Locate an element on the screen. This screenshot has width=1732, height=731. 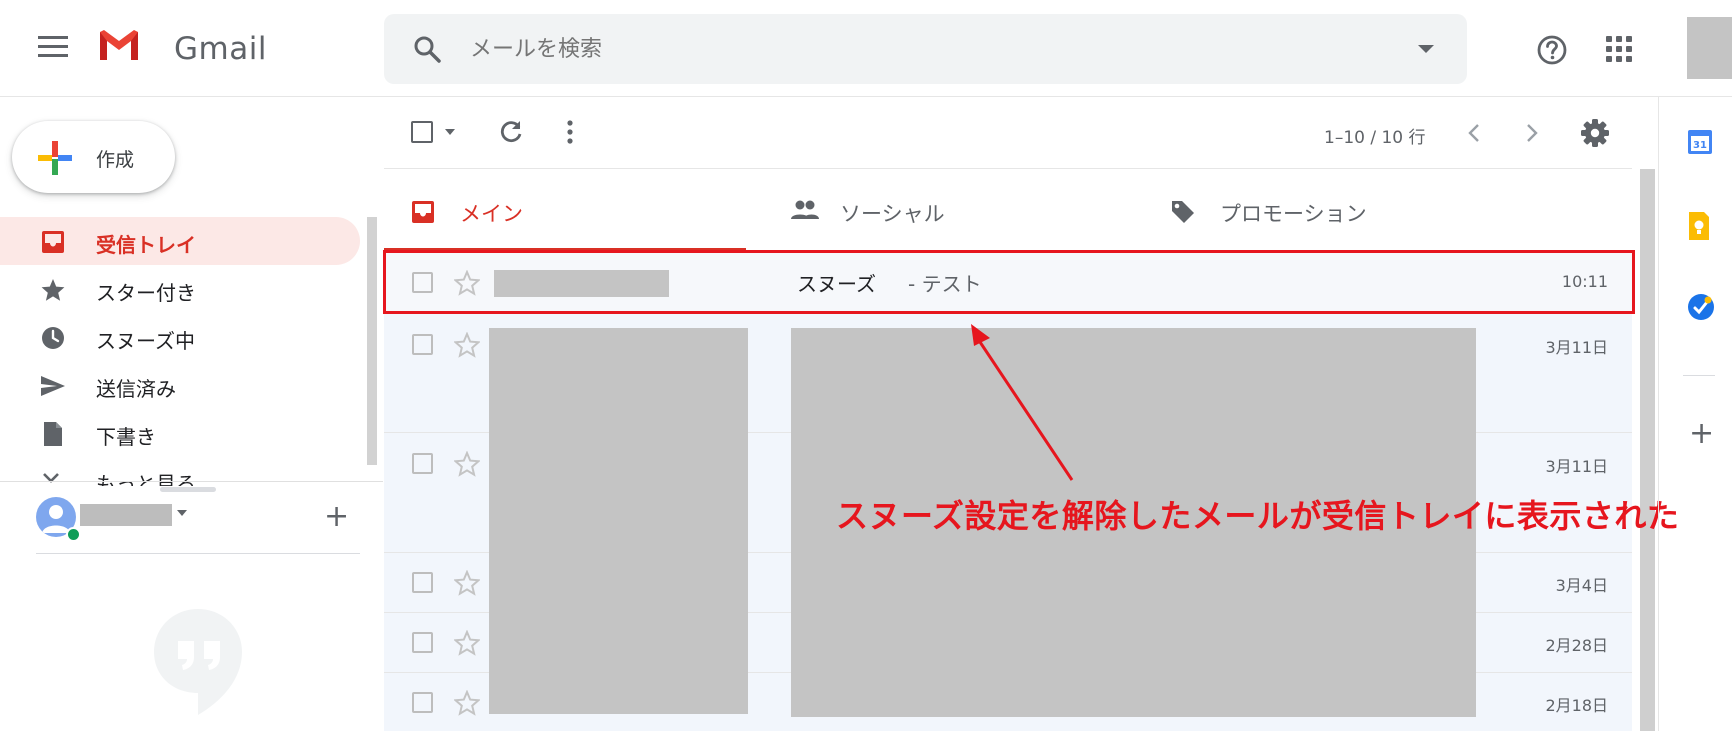
select-options-caret-icon is located at coordinates (450, 132).